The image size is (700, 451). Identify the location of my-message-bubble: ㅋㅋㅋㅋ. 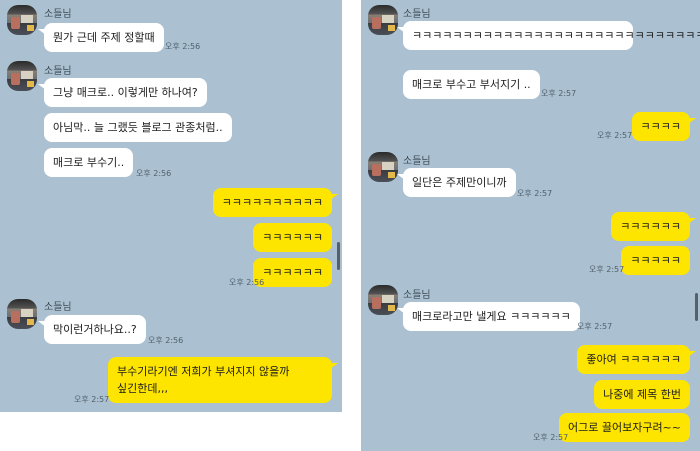
(664, 126).